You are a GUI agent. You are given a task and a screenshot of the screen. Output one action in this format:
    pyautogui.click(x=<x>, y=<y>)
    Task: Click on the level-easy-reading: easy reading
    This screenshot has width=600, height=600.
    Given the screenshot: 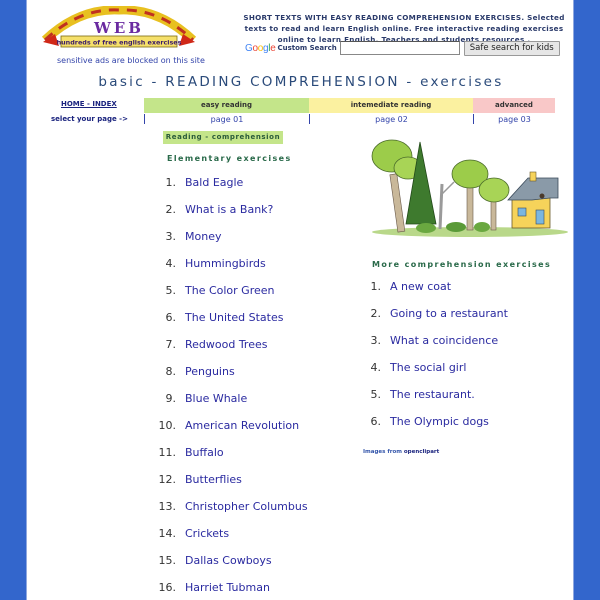 What is the action you would take?
    pyautogui.click(x=226, y=105)
    